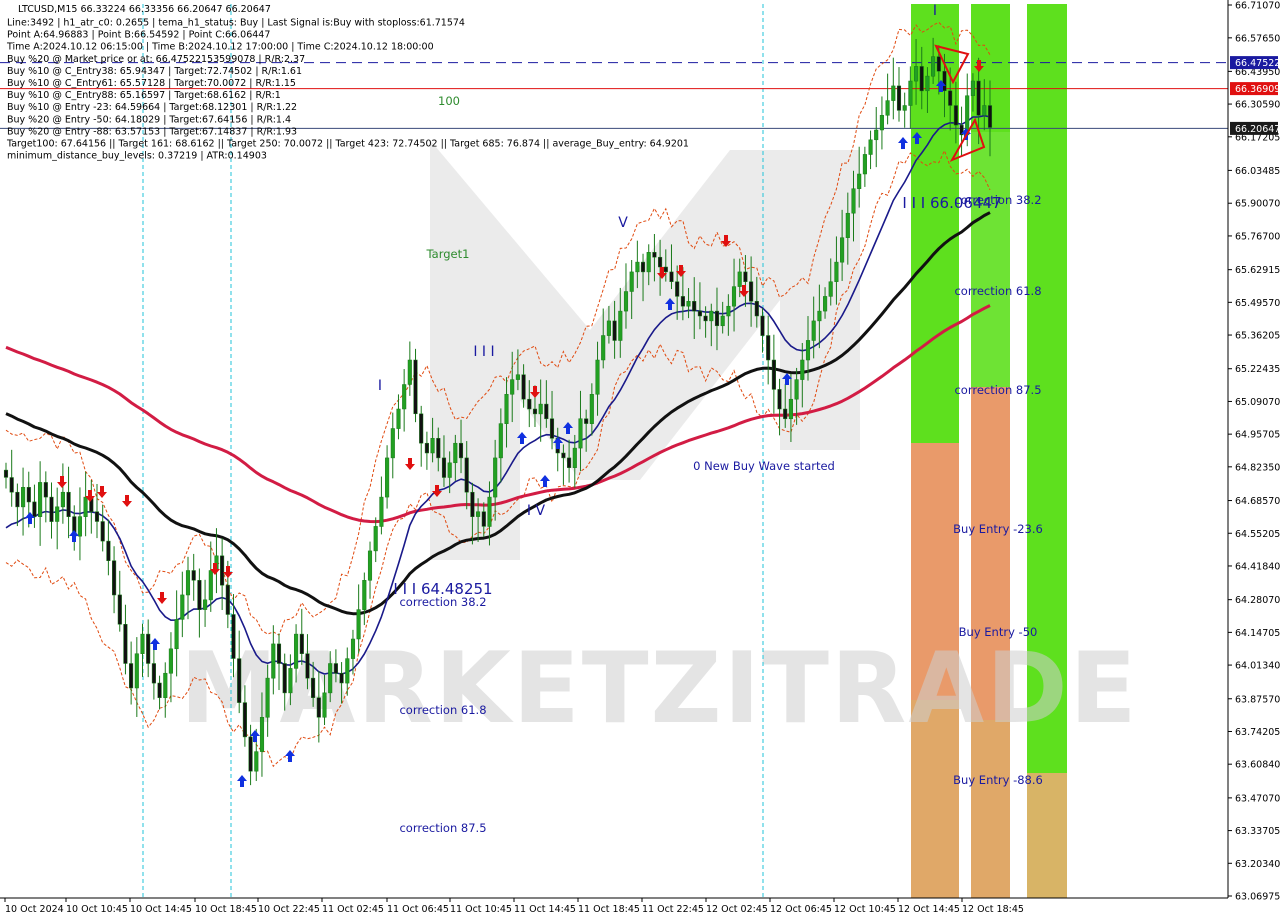 The image size is (1280, 924). Describe the element at coordinates (1257, 89) in the screenshot. I see `price-label-text: 66.36909` at that location.